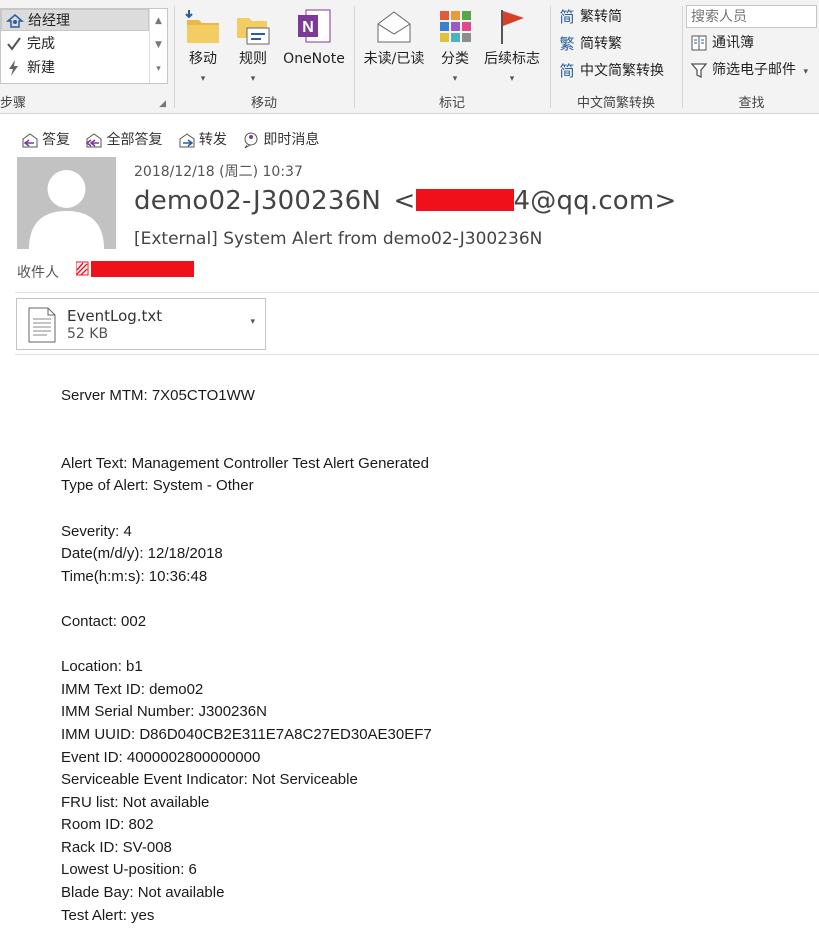 The height and width of the screenshot is (929, 819). Describe the element at coordinates (187, 140) in the screenshot. I see `forward-icon` at that location.